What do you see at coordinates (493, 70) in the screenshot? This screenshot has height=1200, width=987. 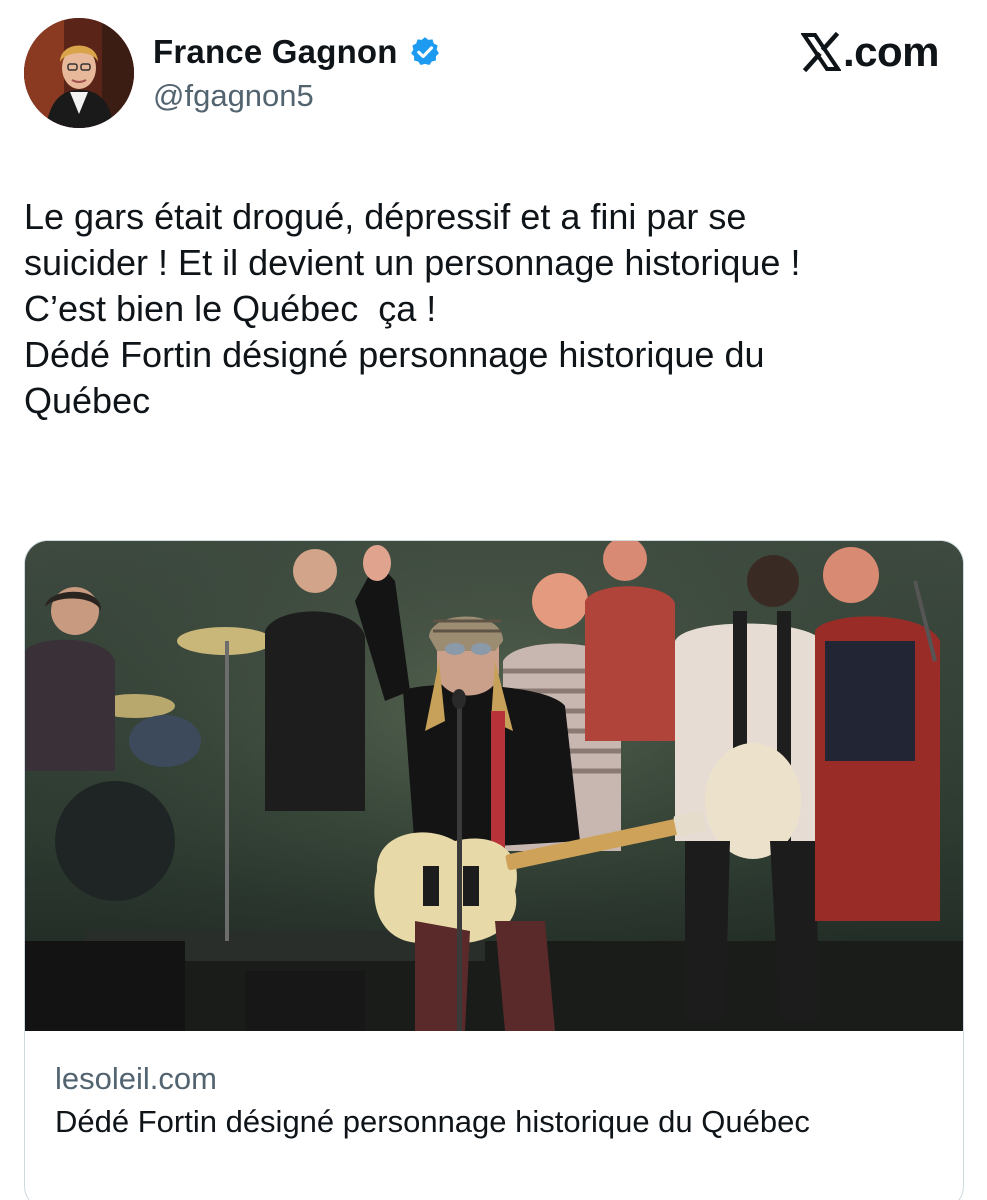 I see `tweet-header: France Gagnon @fgagnon5 .com` at bounding box center [493, 70].